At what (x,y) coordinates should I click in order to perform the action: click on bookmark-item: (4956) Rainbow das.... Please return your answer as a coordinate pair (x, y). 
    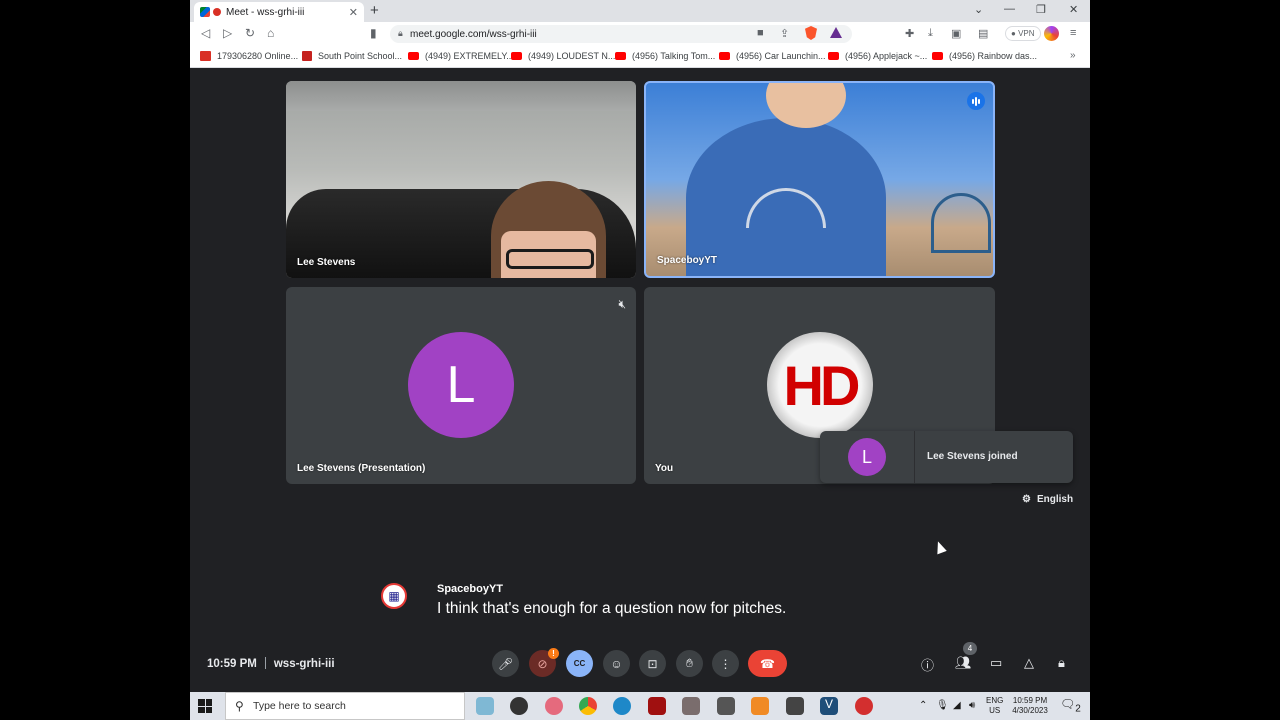
    Looking at the image, I should click on (984, 56).